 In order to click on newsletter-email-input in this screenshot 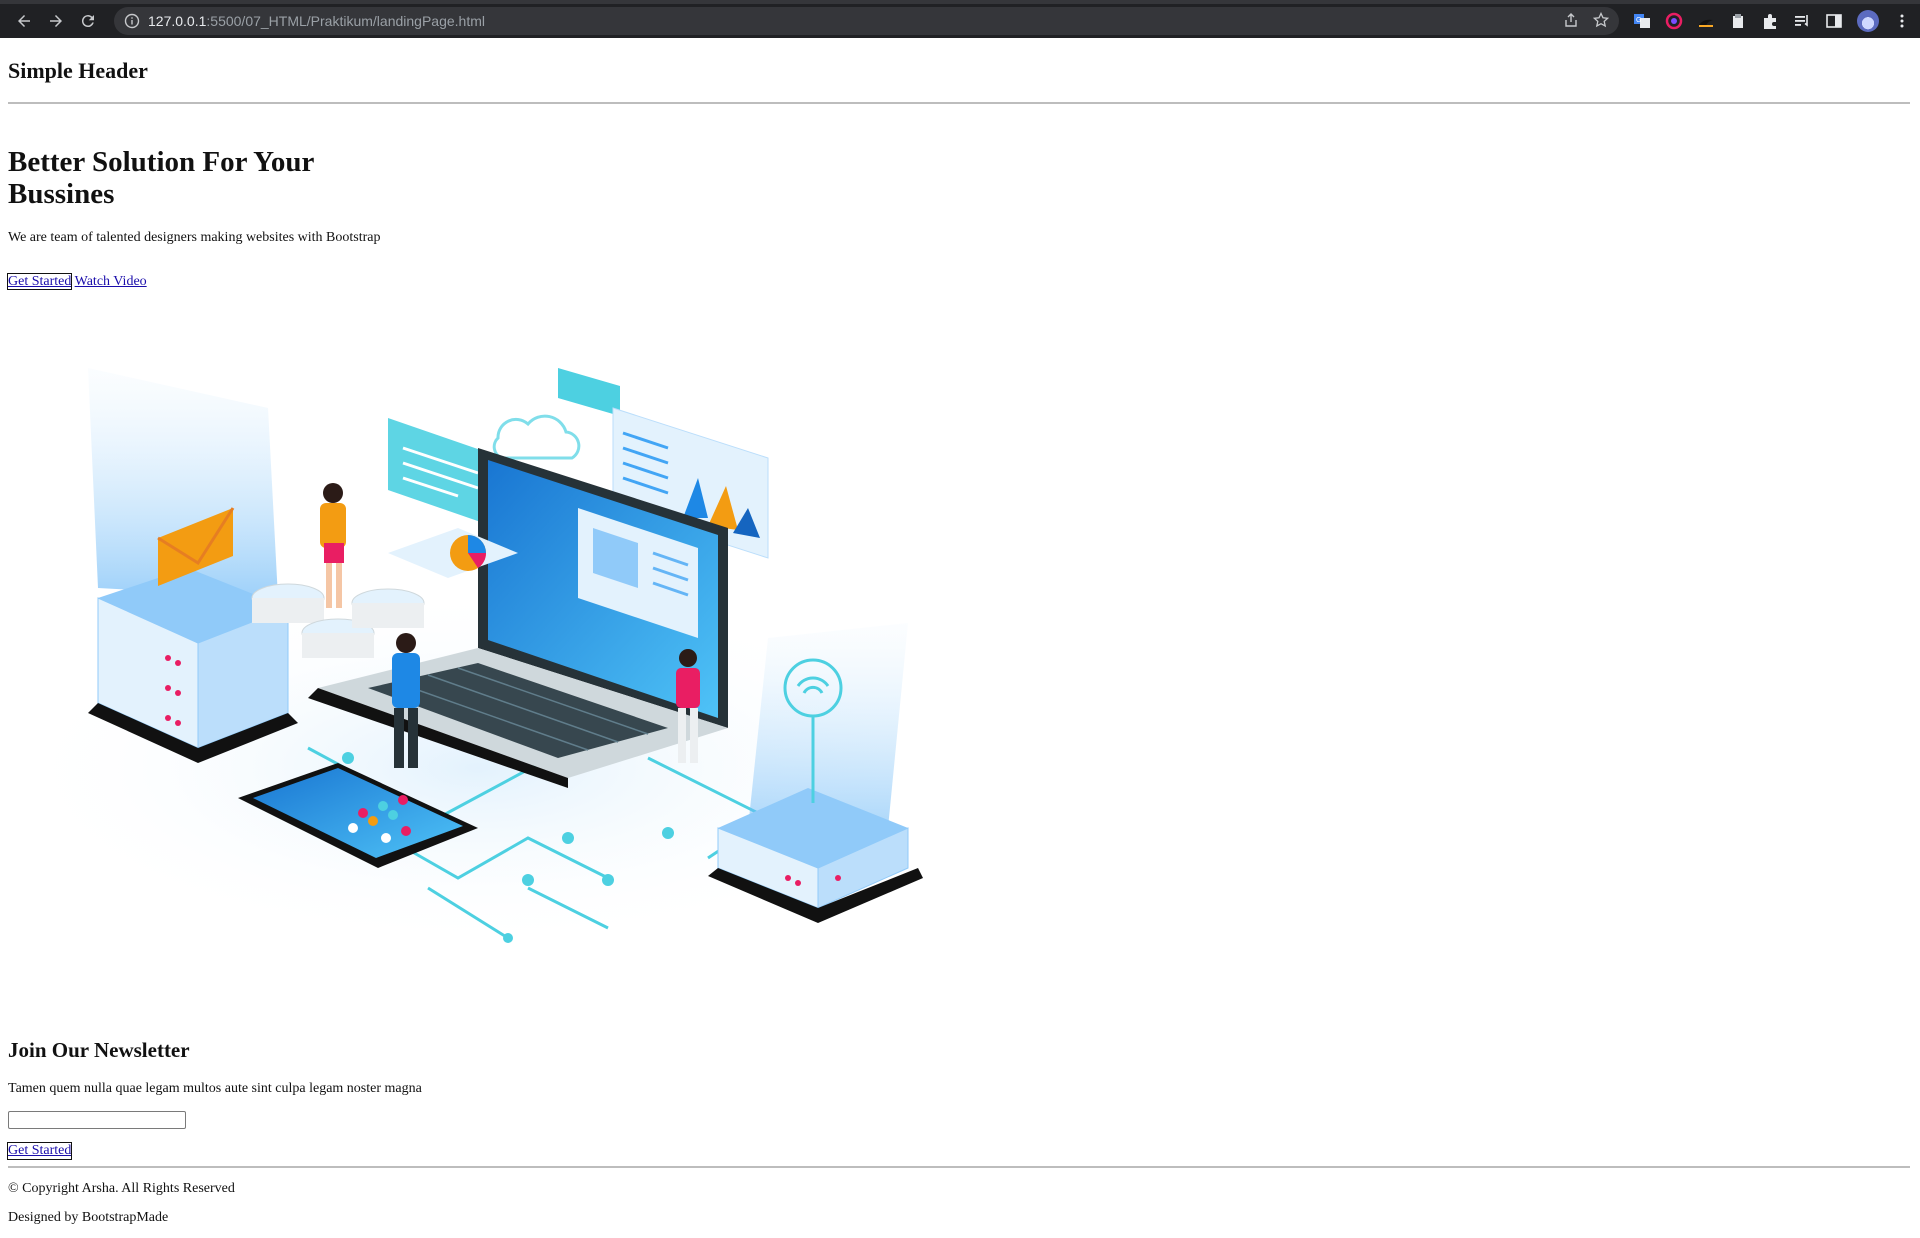, I will do `click(97, 1120)`.